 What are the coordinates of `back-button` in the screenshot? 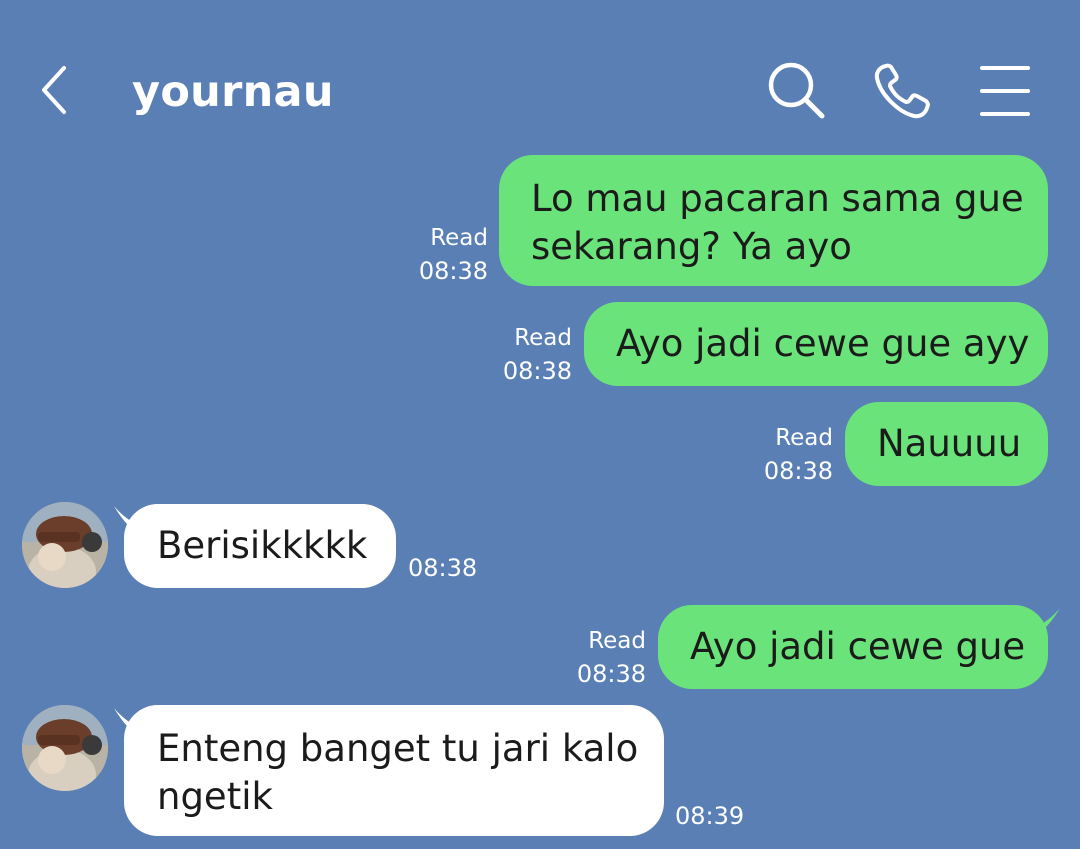 It's located at (56, 90).